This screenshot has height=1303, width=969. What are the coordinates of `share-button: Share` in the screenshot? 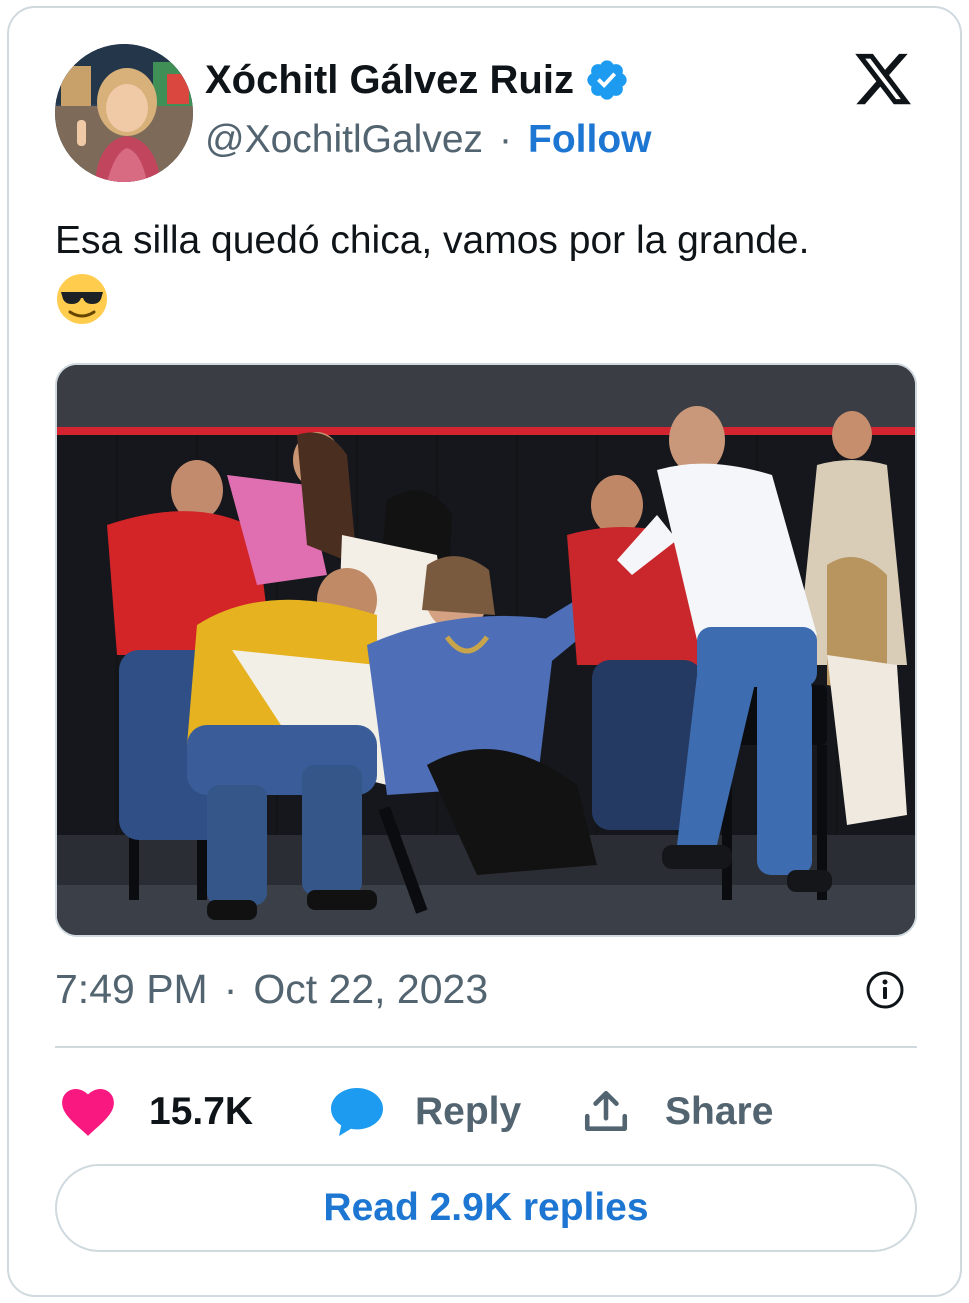 It's located at (677, 1112).